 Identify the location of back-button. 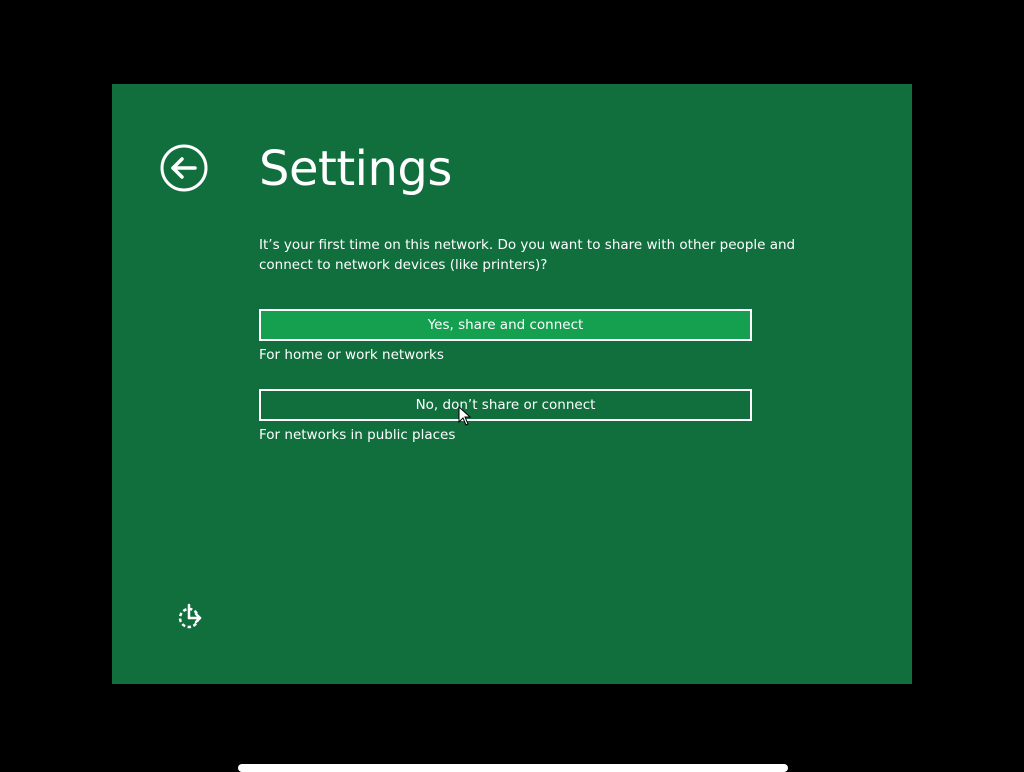
(184, 168).